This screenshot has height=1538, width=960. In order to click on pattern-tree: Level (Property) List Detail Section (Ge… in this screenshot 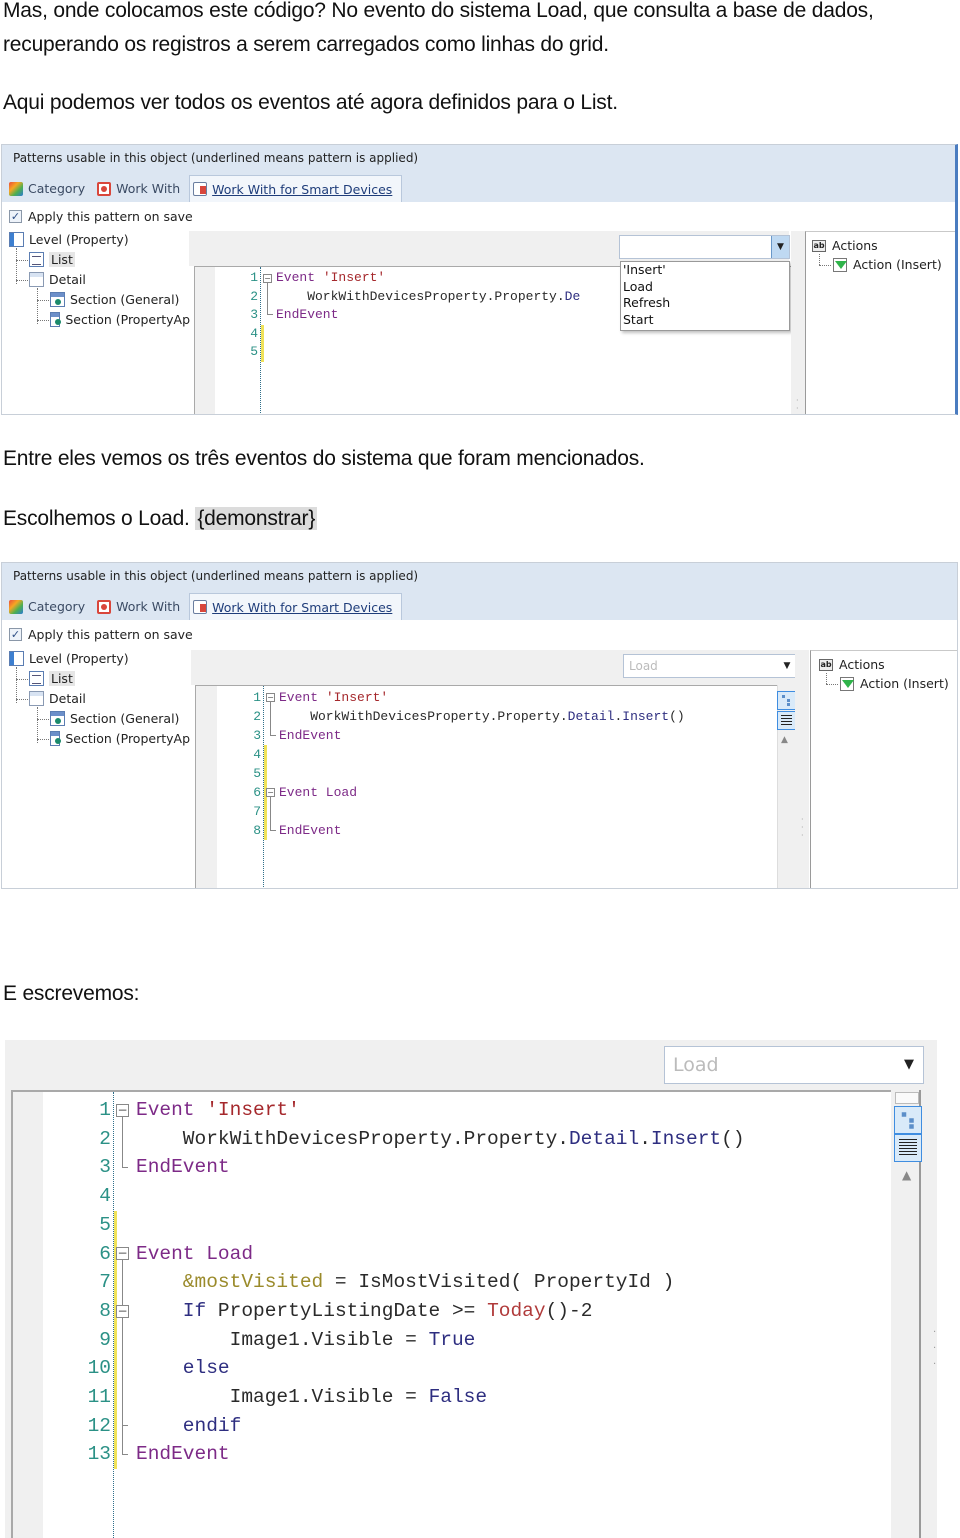, I will do `click(99, 705)`.